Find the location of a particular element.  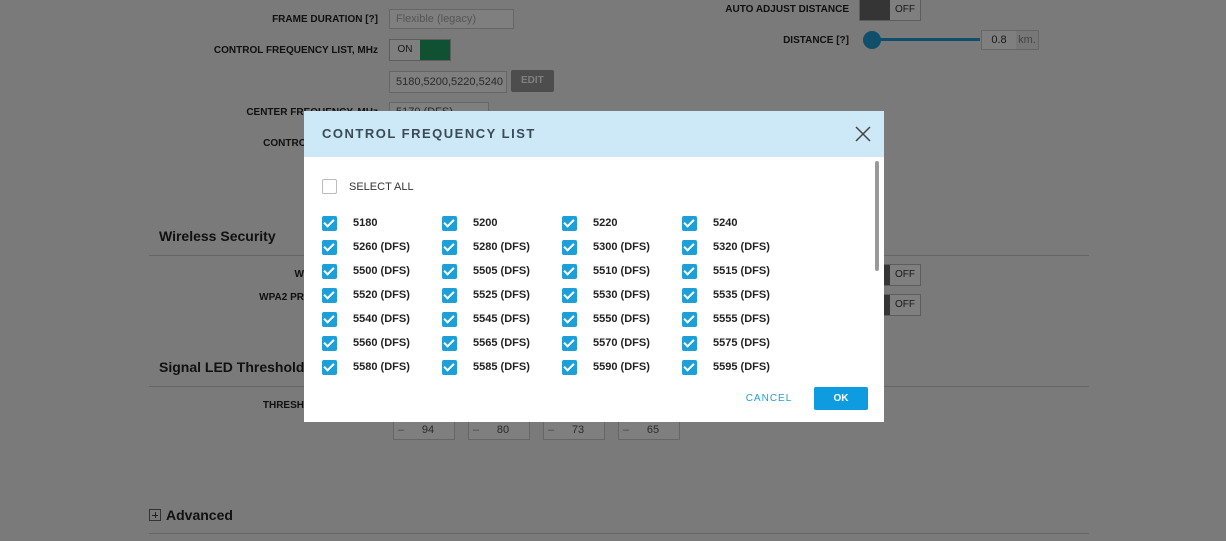

frequency-checkbox: 5550 (DFS) is located at coordinates (622, 319).